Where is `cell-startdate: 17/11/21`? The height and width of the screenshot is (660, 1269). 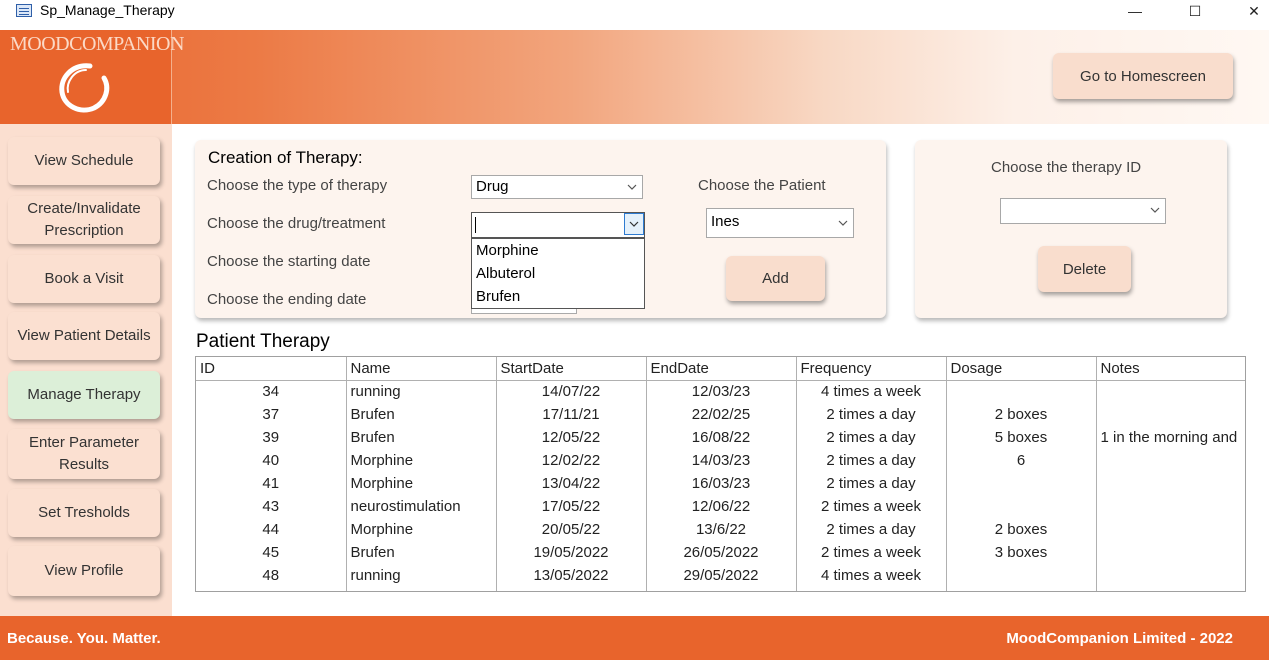 cell-startdate: 17/11/21 is located at coordinates (571, 414).